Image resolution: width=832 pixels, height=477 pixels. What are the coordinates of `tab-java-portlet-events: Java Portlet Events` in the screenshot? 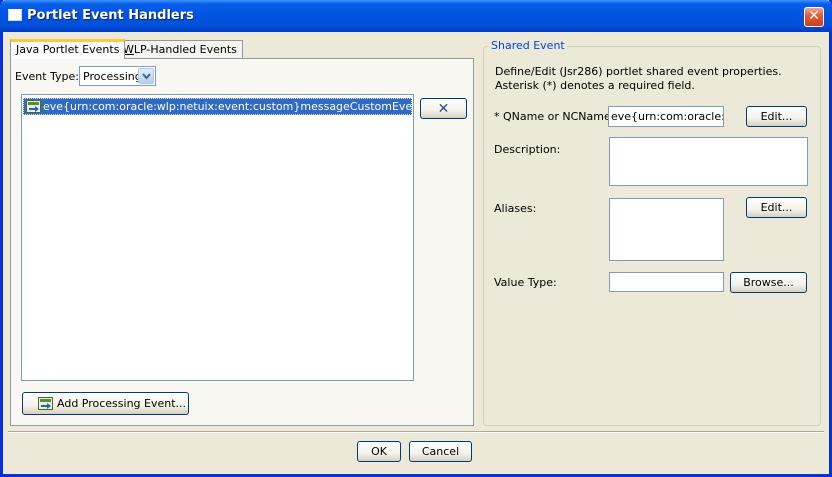 It's located at (68, 49).